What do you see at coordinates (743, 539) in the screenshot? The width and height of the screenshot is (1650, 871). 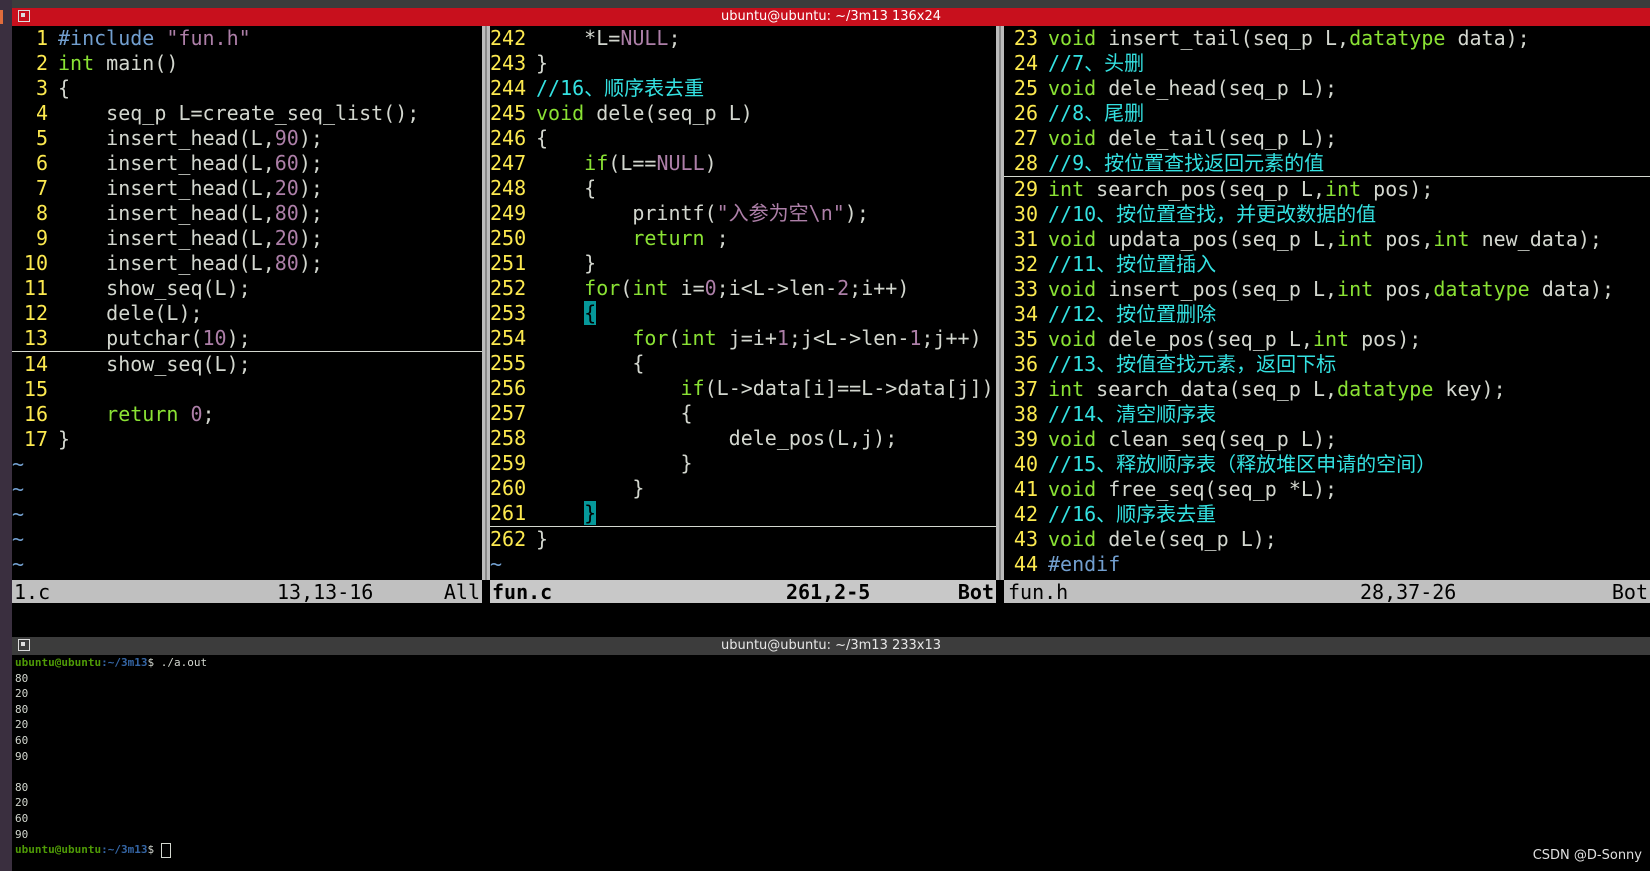 I see `code-line: 262}` at bounding box center [743, 539].